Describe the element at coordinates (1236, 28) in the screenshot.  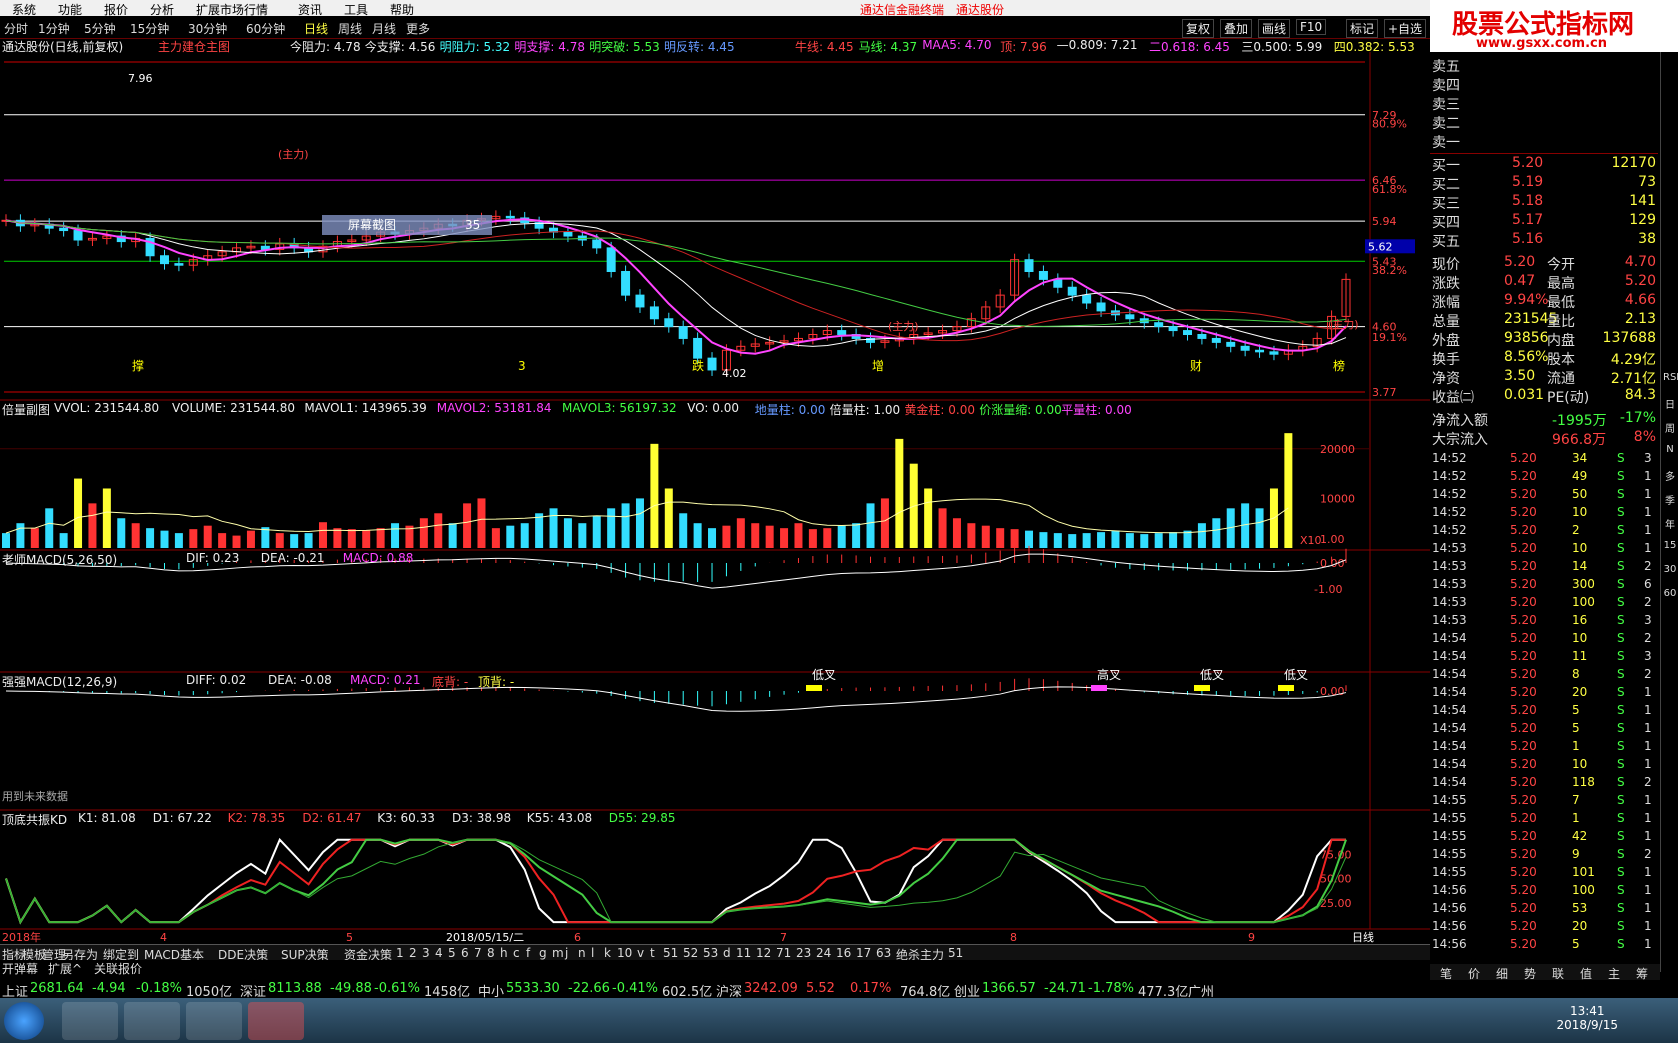
I see `tool-button: 叠加` at that location.